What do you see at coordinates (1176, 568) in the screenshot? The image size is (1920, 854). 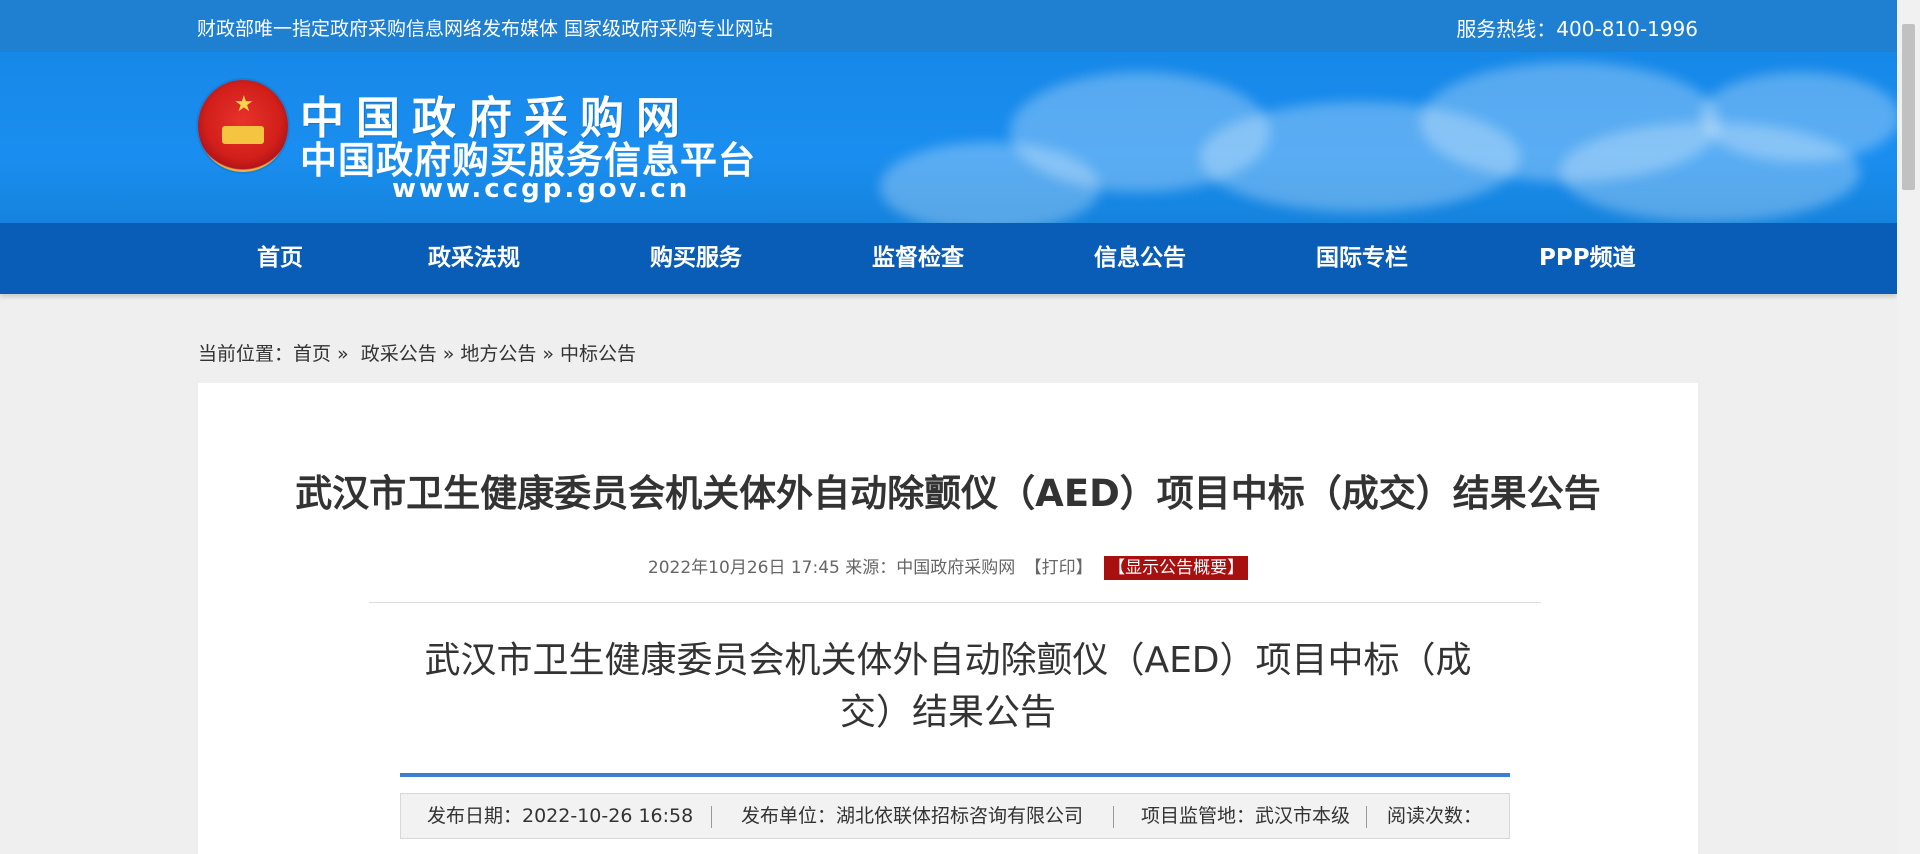 I see `show-summary-button: 【显示公告概要】` at bounding box center [1176, 568].